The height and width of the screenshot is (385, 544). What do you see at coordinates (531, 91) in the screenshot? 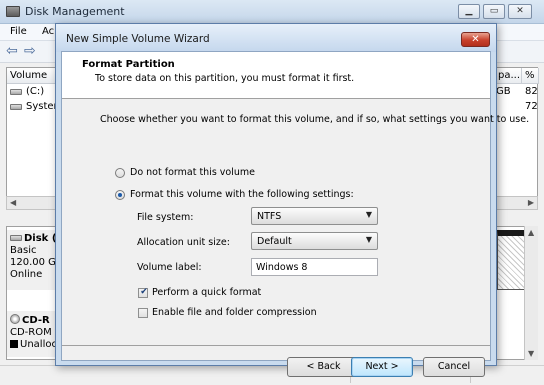
I see `volume-row-percent: 82` at bounding box center [531, 91].